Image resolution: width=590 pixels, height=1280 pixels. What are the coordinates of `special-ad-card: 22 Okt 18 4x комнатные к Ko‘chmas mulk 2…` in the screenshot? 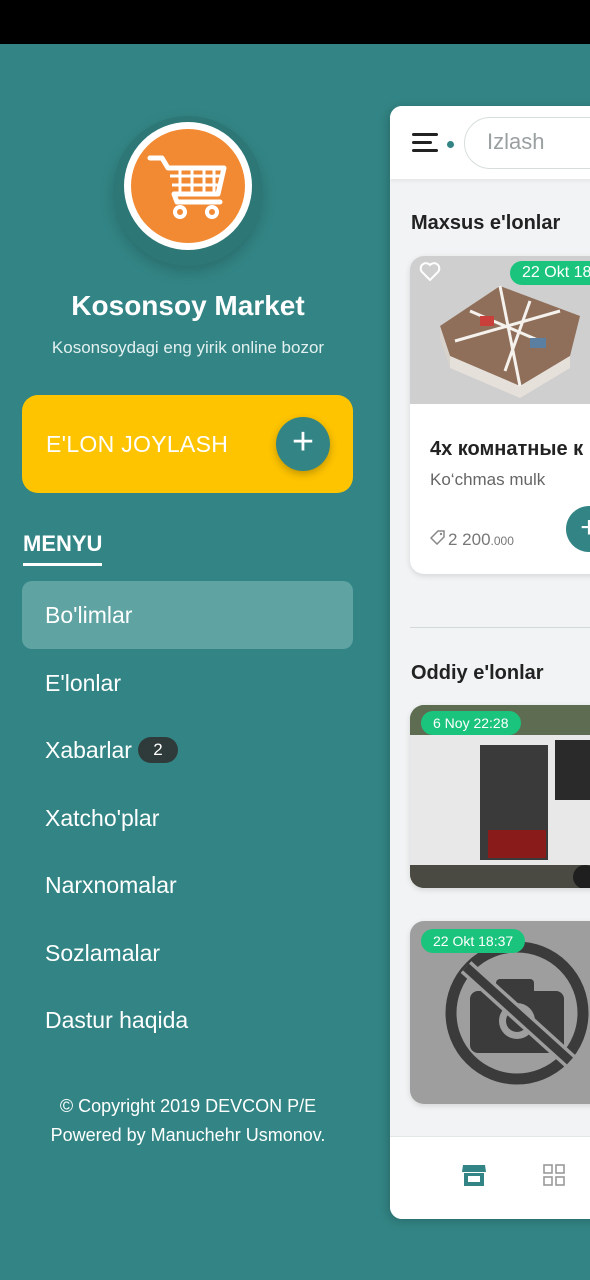 It's located at (500, 415).